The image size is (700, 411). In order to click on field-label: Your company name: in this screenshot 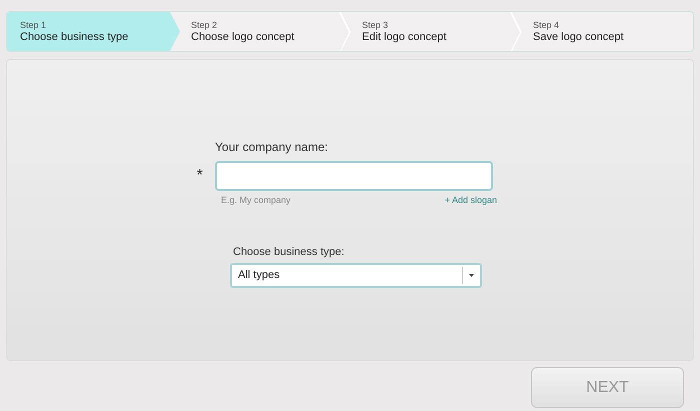, I will do `click(272, 147)`.